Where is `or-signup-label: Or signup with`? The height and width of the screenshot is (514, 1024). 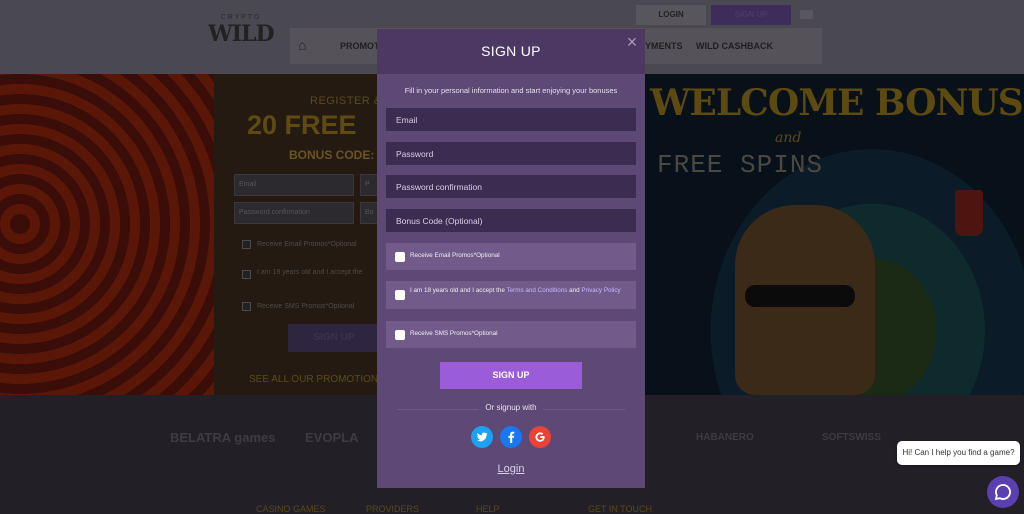
or-signup-label: Or signup with is located at coordinates (511, 407).